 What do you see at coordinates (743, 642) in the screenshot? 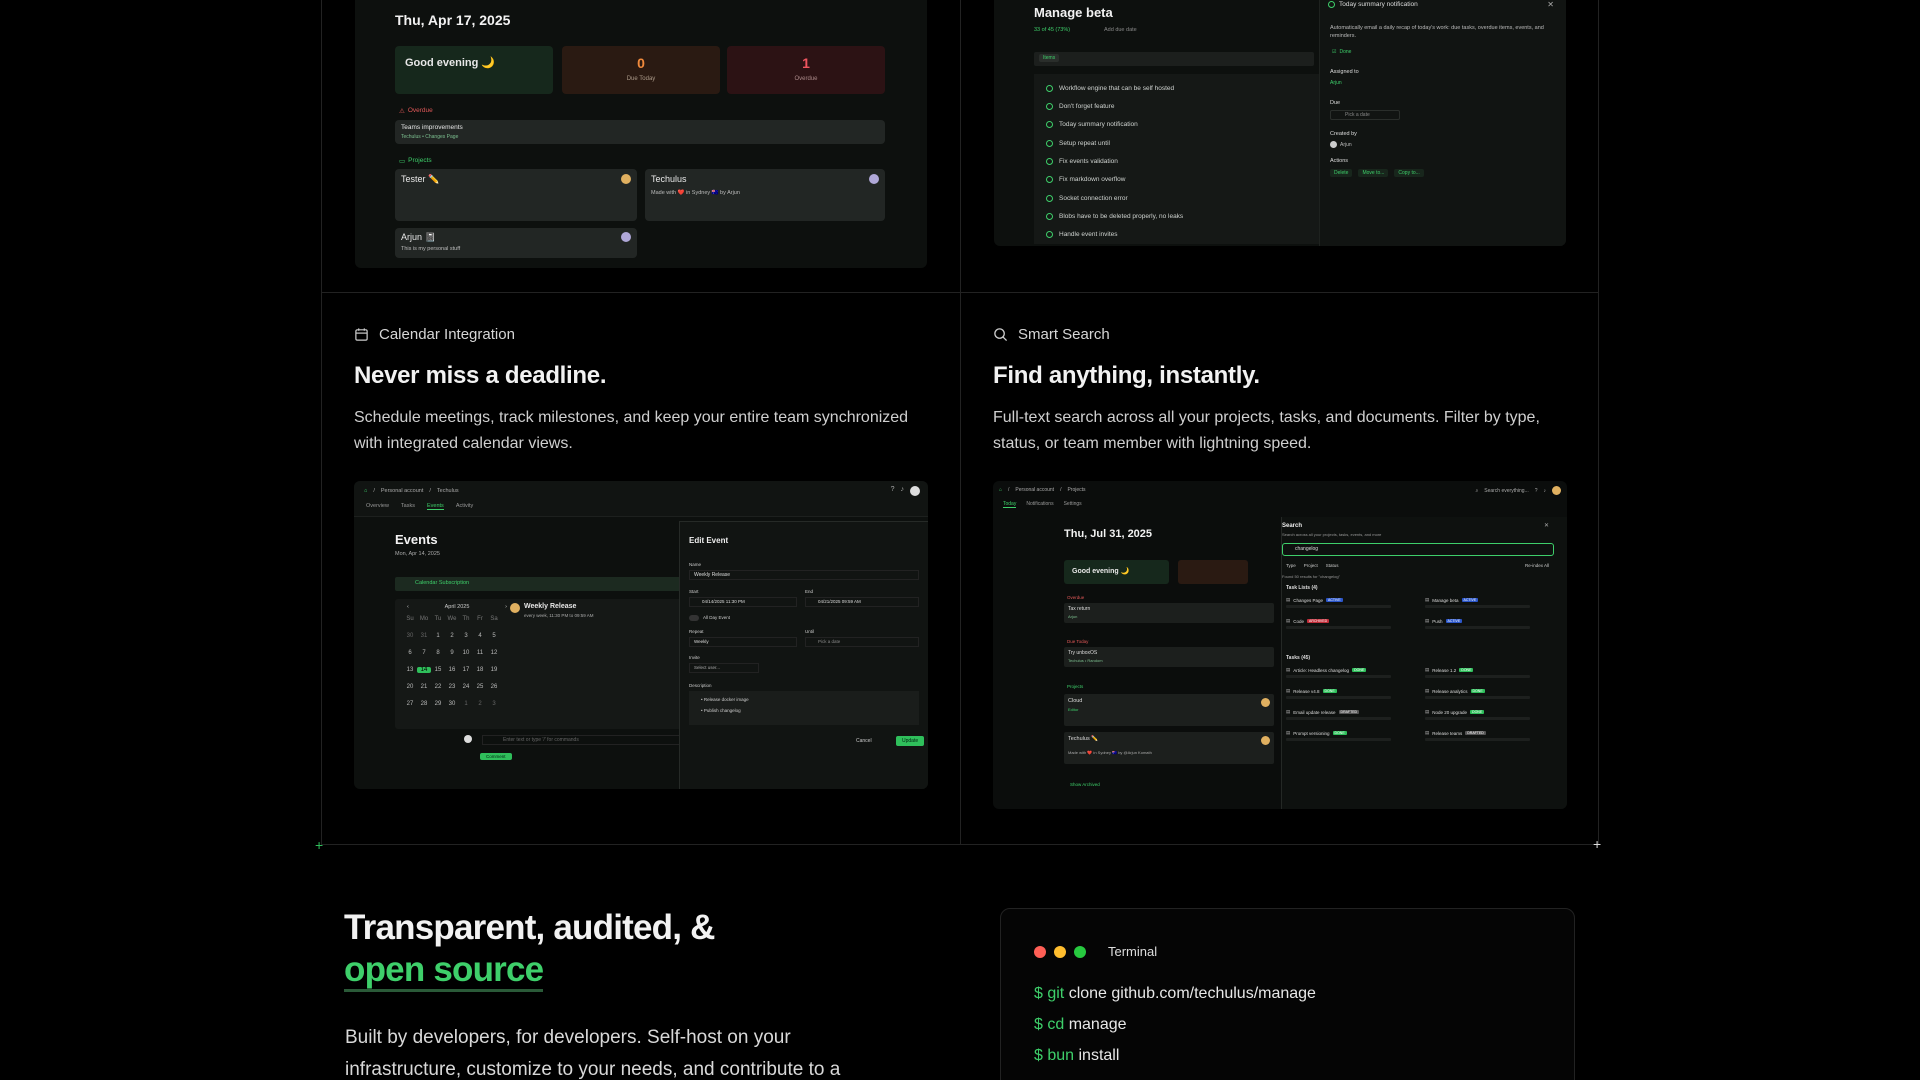
I see `repeat-select: Weekly` at bounding box center [743, 642].